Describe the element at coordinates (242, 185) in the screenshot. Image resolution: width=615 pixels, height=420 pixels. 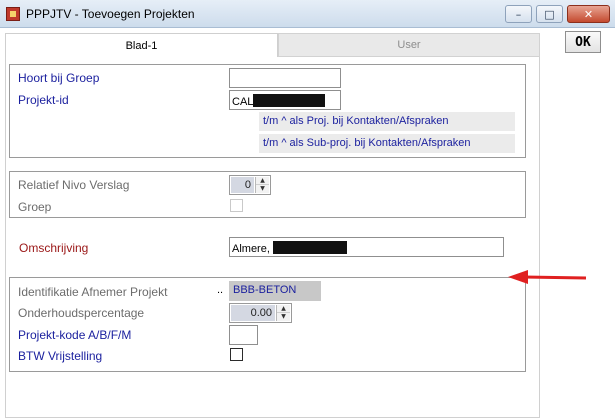
I see `relatief-nivo-verslag-value: 0` at that location.